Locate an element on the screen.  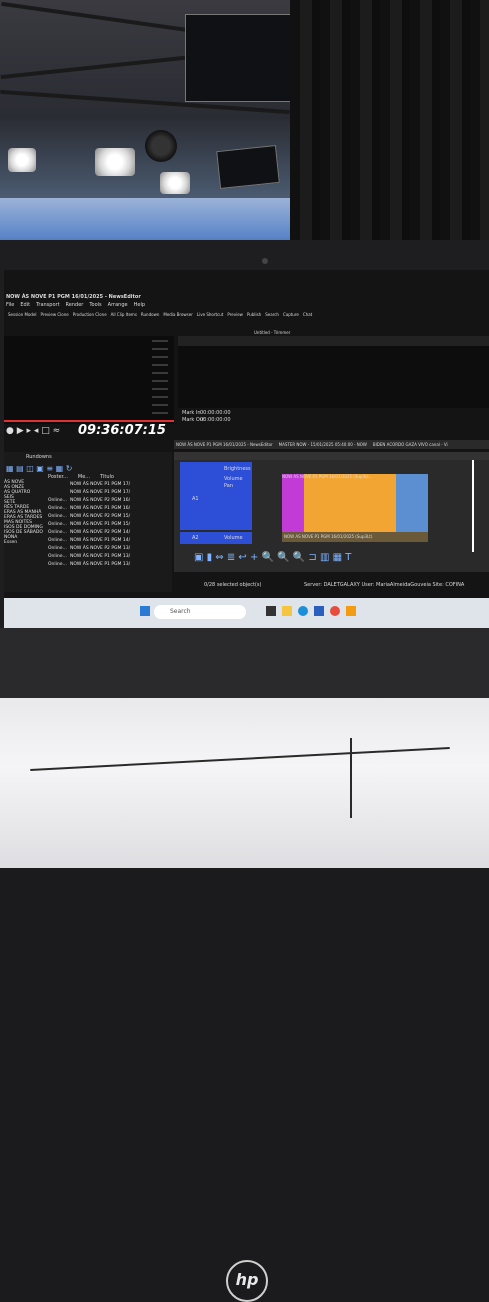
file-explorer-icon is located at coordinates (287, 611).